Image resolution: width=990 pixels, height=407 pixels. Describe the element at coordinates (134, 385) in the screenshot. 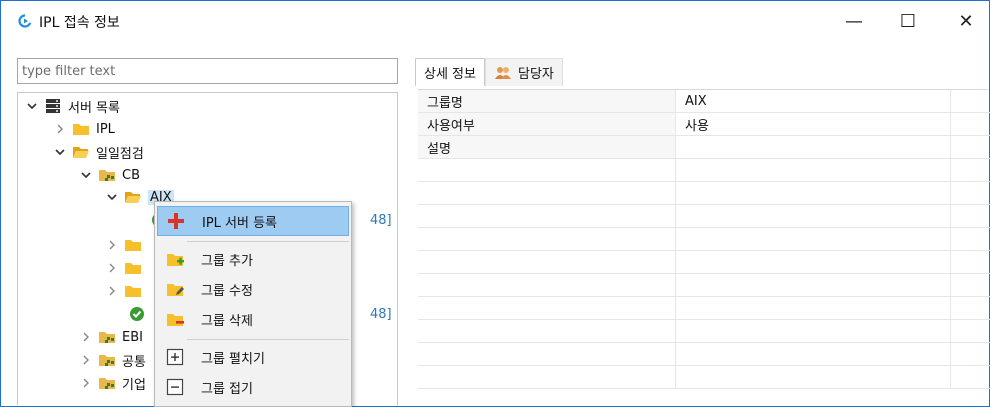

I see `tree-label: 기업` at that location.